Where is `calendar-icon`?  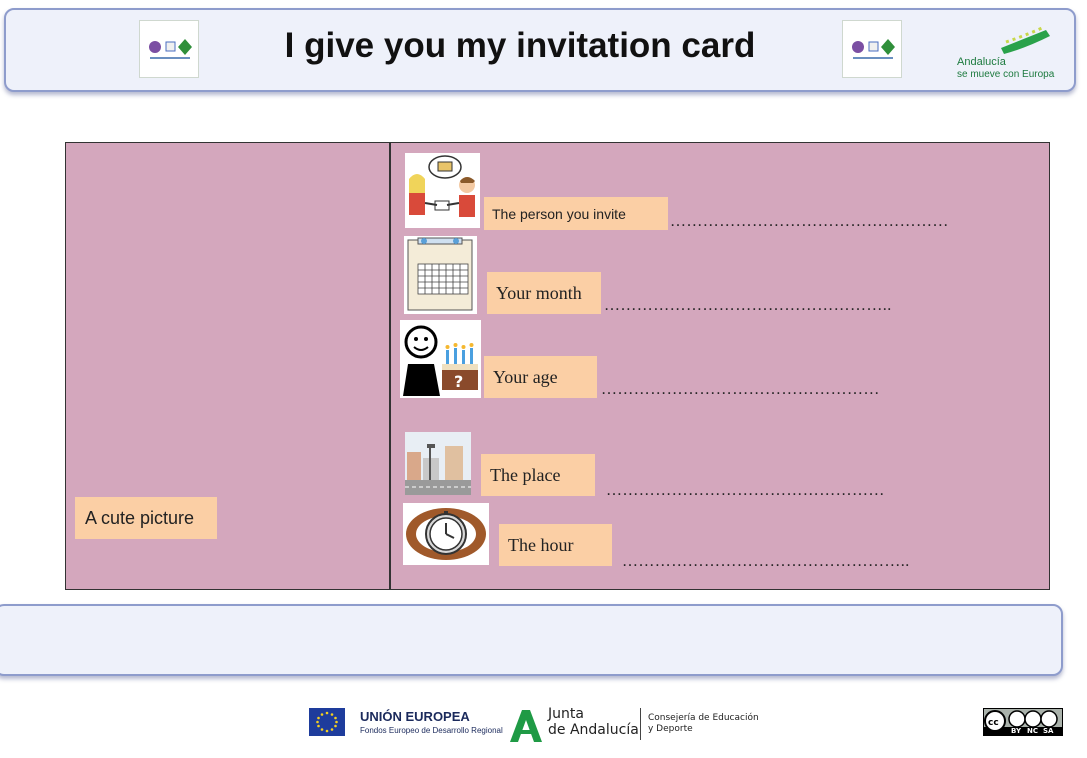 calendar-icon is located at coordinates (440, 275).